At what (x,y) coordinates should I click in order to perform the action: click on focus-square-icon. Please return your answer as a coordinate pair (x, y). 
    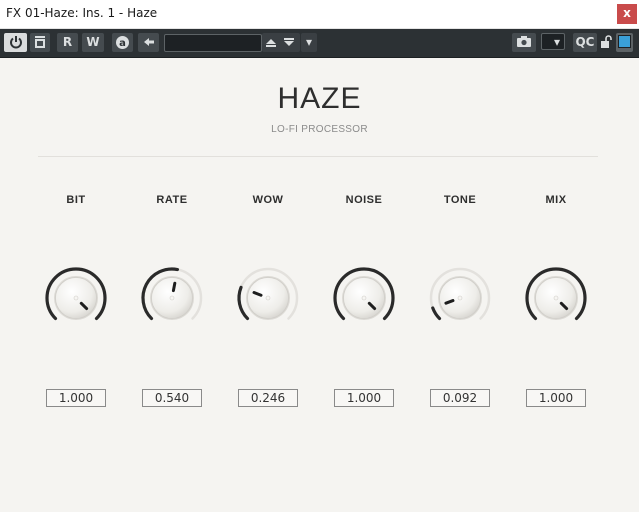
    Looking at the image, I should click on (624, 41).